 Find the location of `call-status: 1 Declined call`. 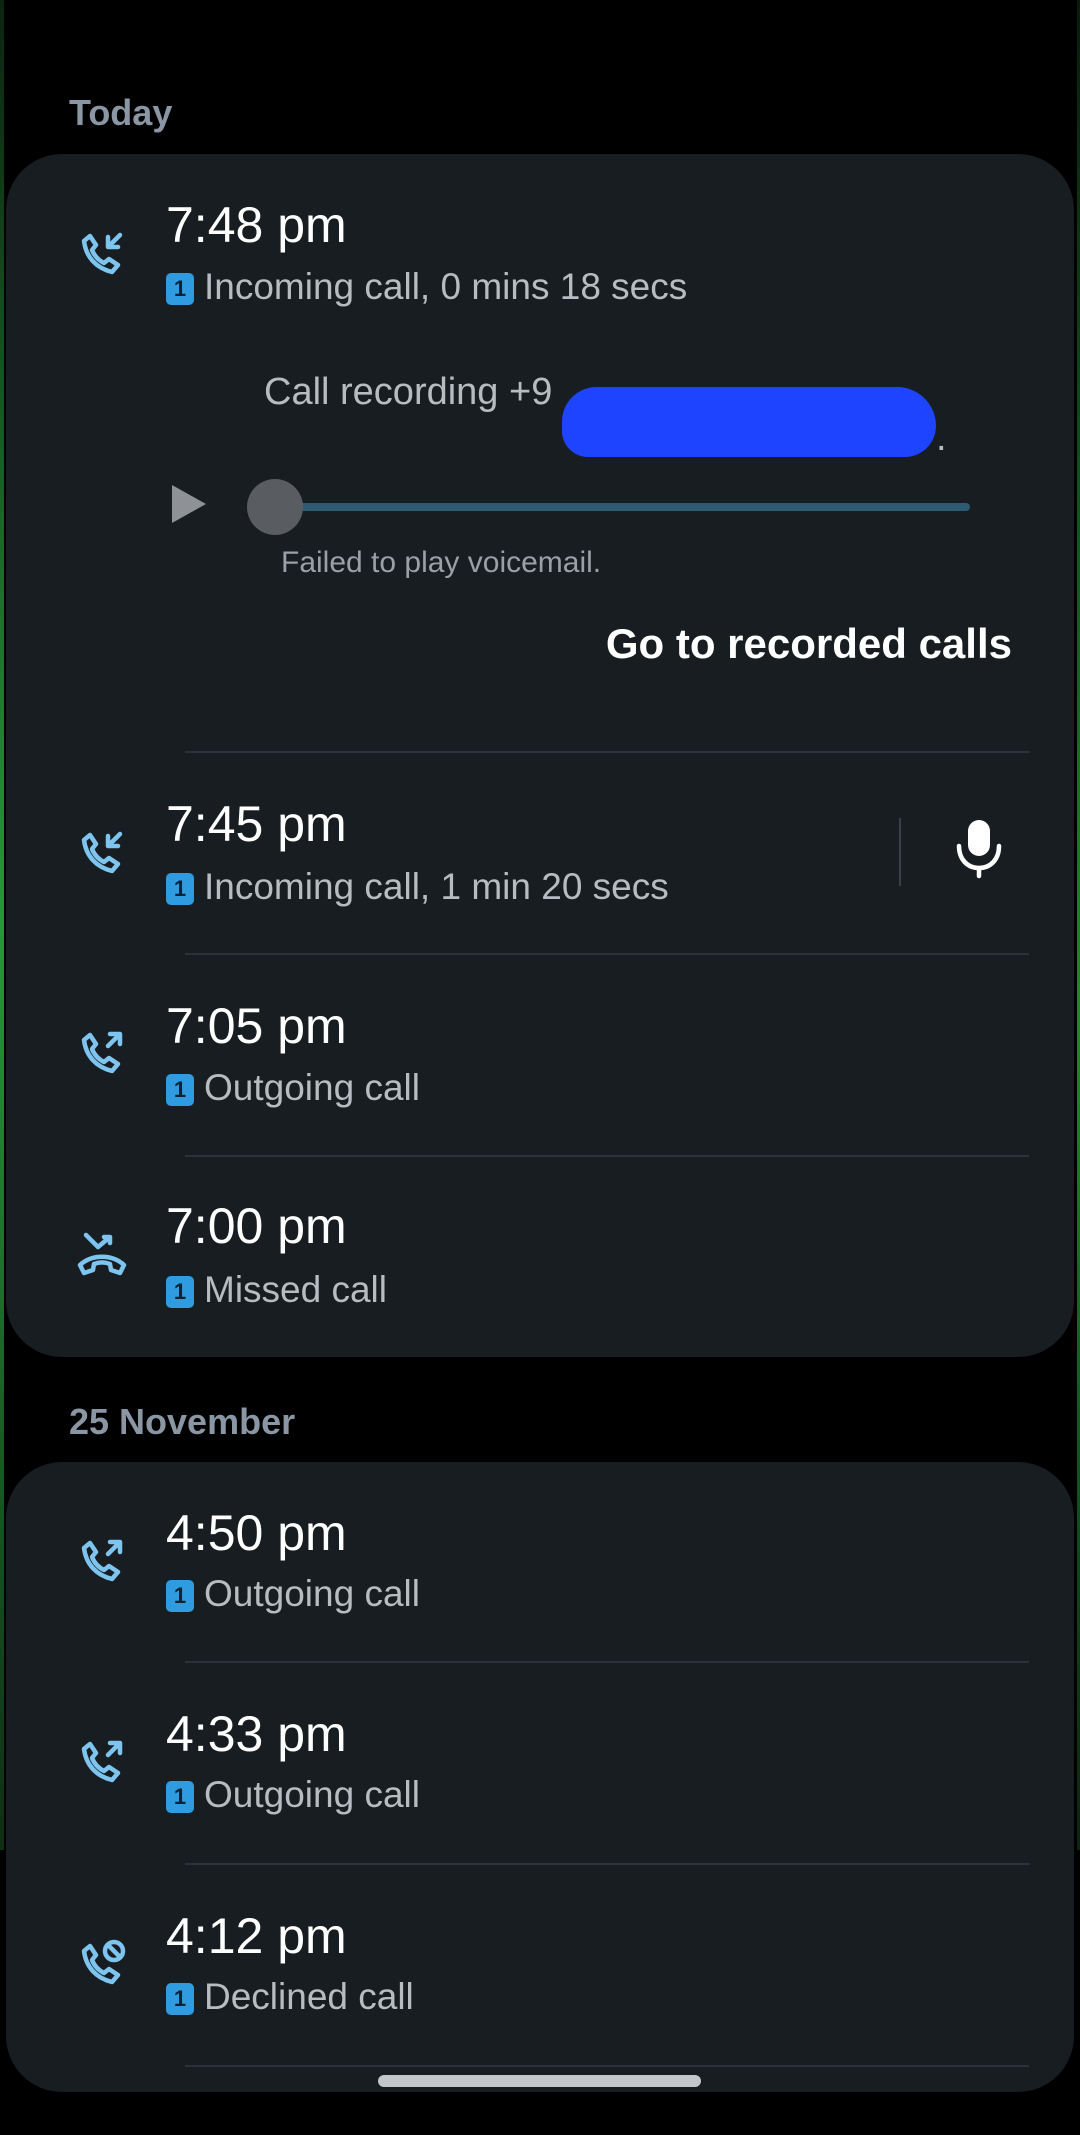

call-status: 1 Declined call is located at coordinates (290, 1997).